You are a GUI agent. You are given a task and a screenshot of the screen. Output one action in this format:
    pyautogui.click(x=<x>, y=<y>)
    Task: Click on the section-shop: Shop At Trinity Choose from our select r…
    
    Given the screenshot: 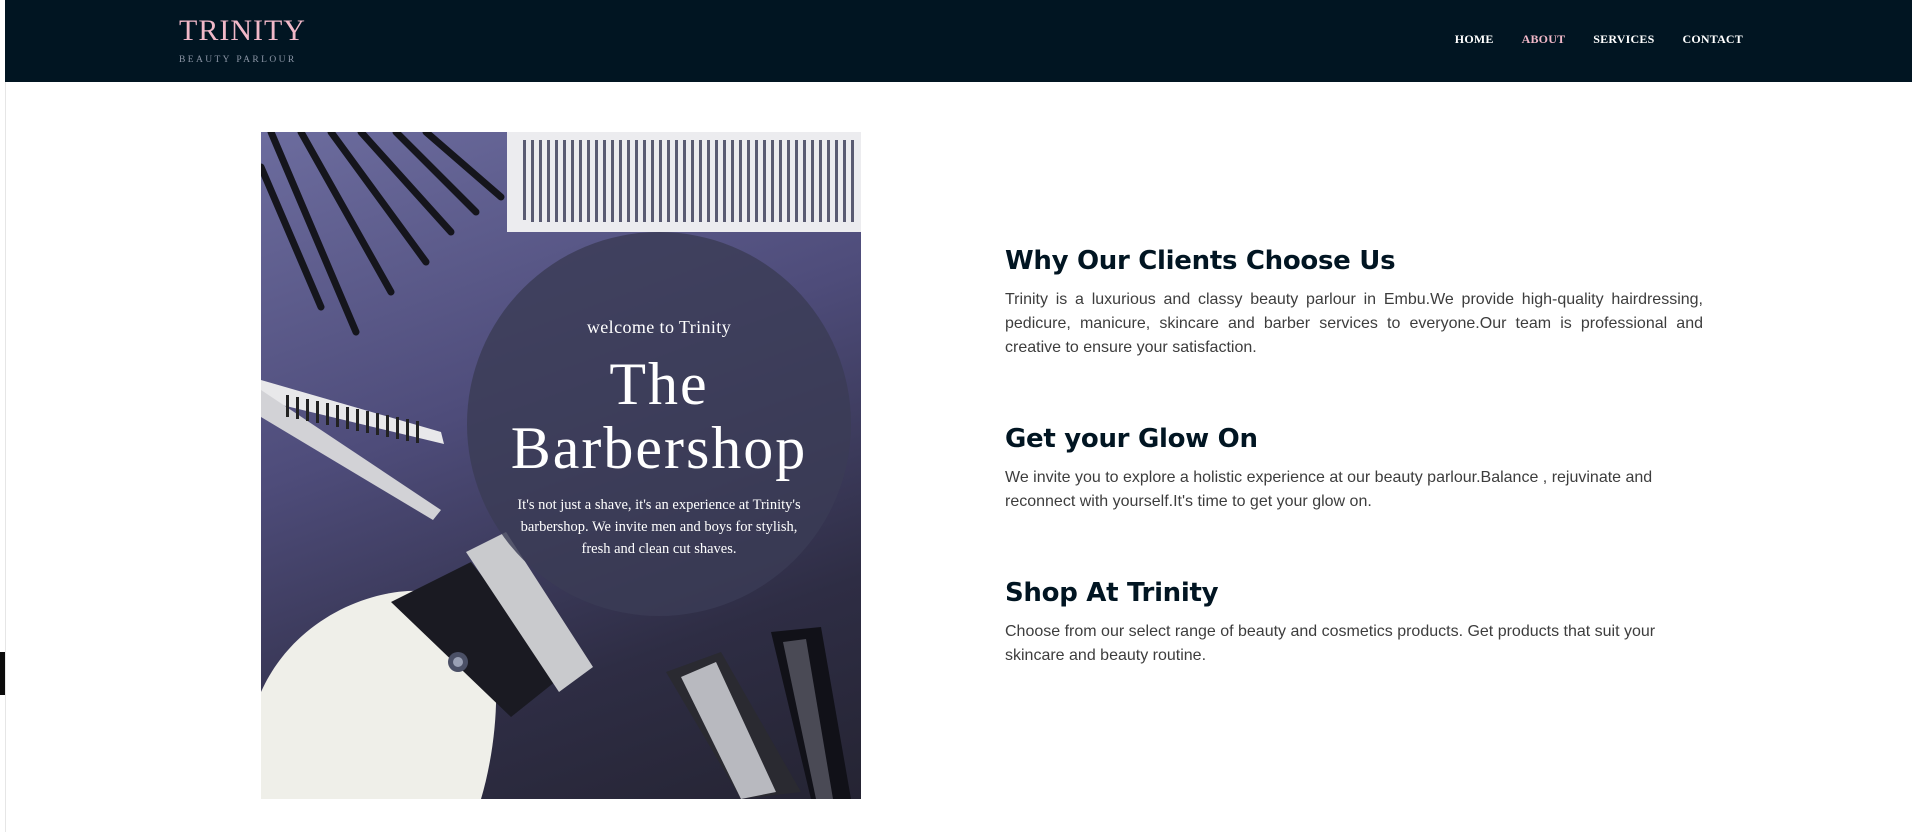 What is the action you would take?
    pyautogui.click(x=1354, y=622)
    